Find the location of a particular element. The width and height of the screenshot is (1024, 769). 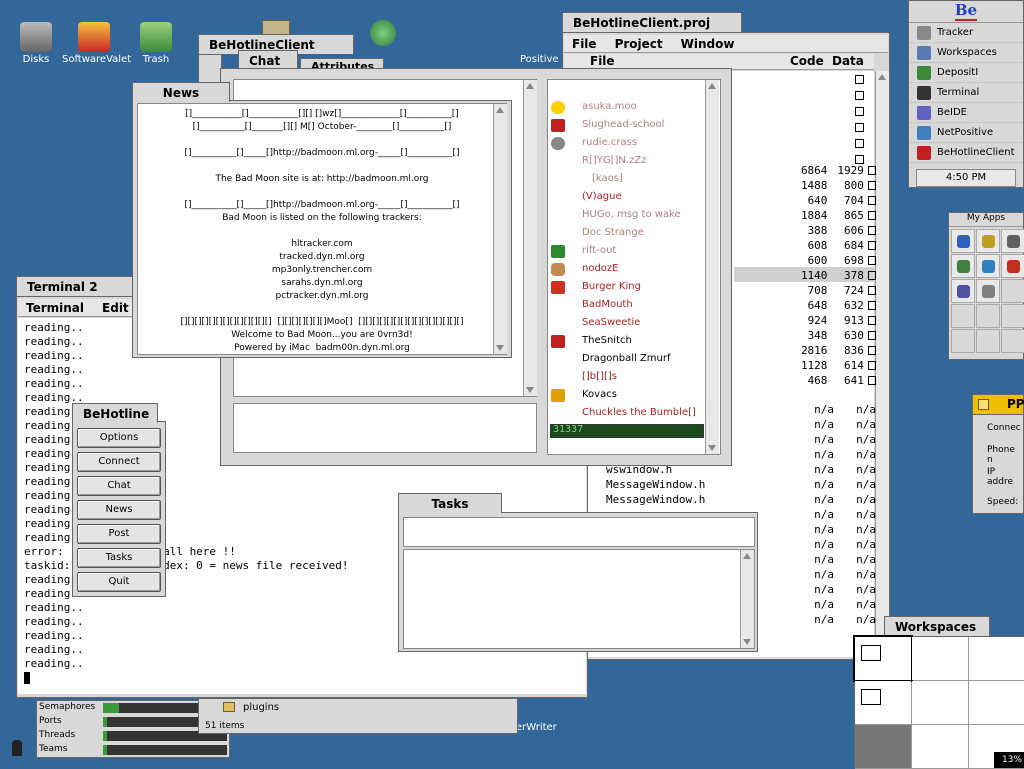

menu-edit: Edit is located at coordinates (115, 308).